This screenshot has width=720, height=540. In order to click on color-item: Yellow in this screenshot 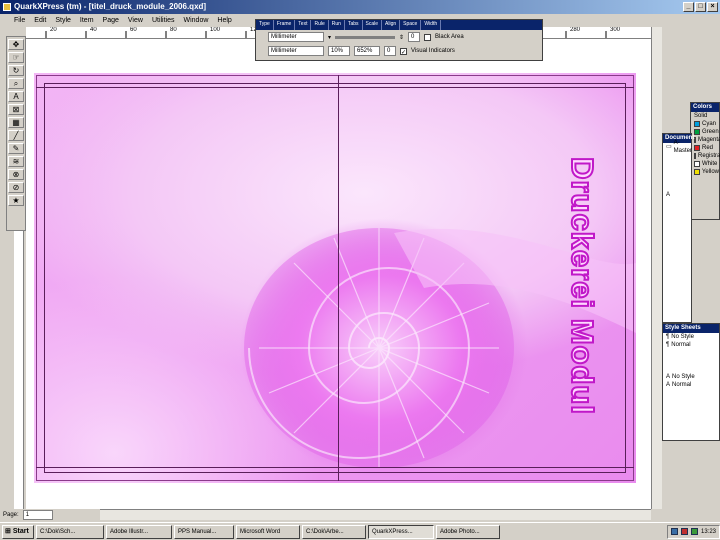, I will do `click(705, 172)`.